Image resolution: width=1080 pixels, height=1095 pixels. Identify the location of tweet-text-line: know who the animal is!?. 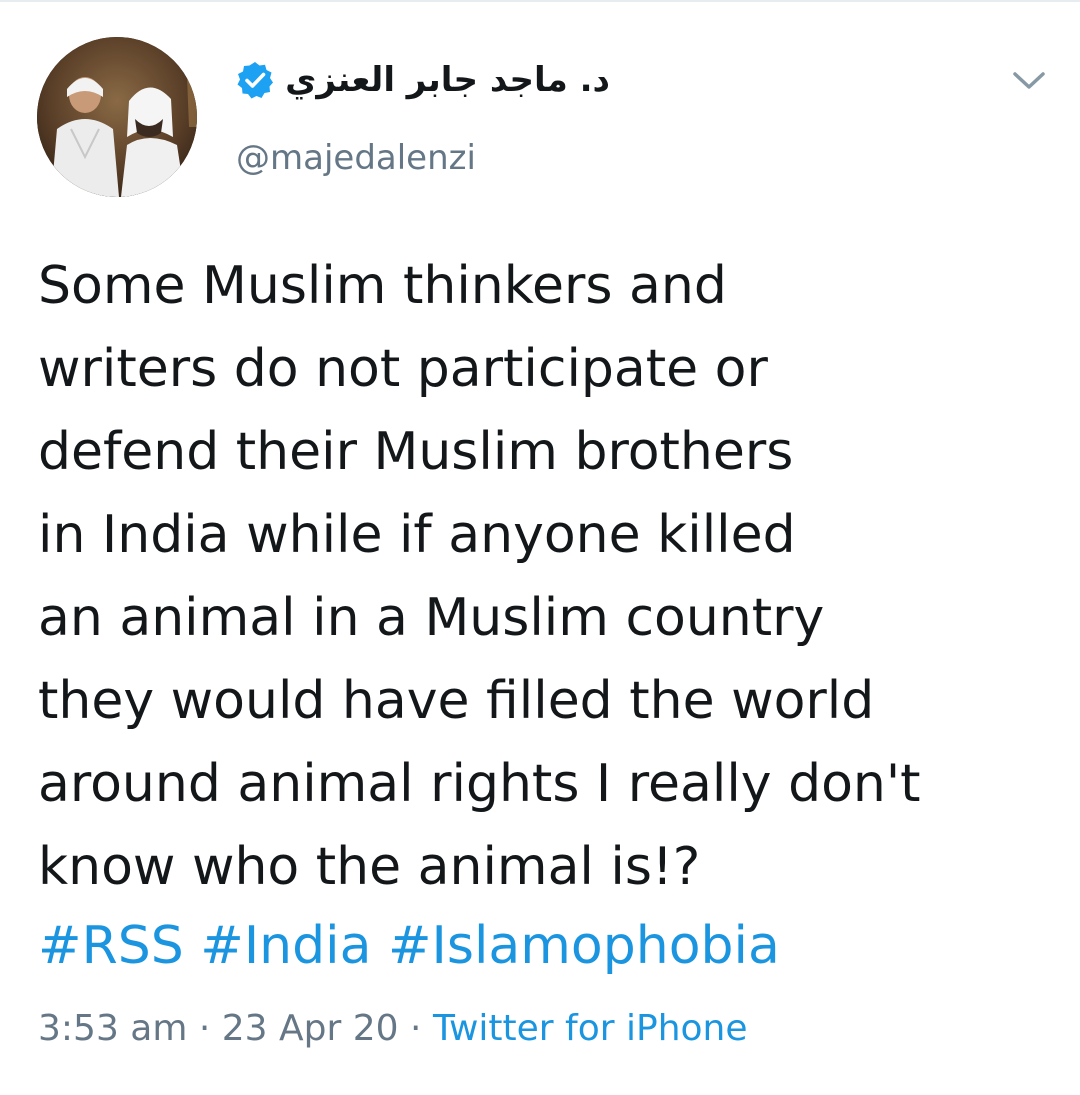
(369, 867).